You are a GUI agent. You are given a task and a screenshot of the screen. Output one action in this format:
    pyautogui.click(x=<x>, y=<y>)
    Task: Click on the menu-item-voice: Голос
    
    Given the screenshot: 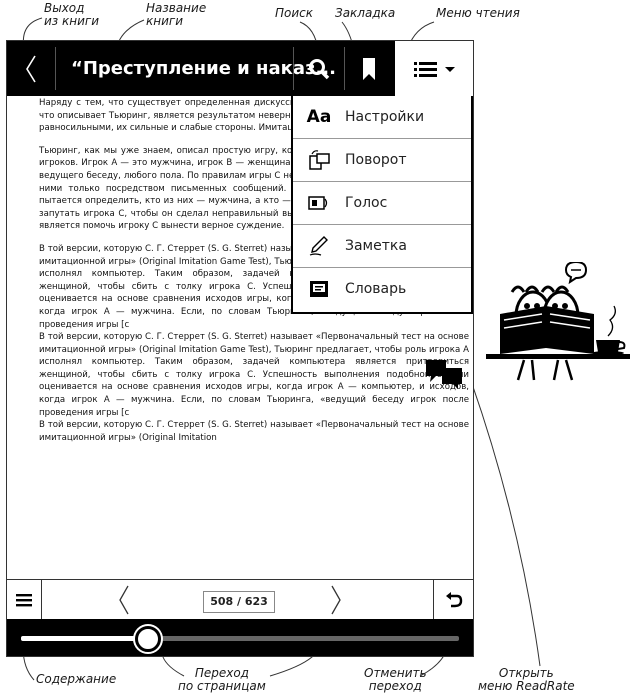 What is the action you would take?
    pyautogui.click(x=382, y=203)
    